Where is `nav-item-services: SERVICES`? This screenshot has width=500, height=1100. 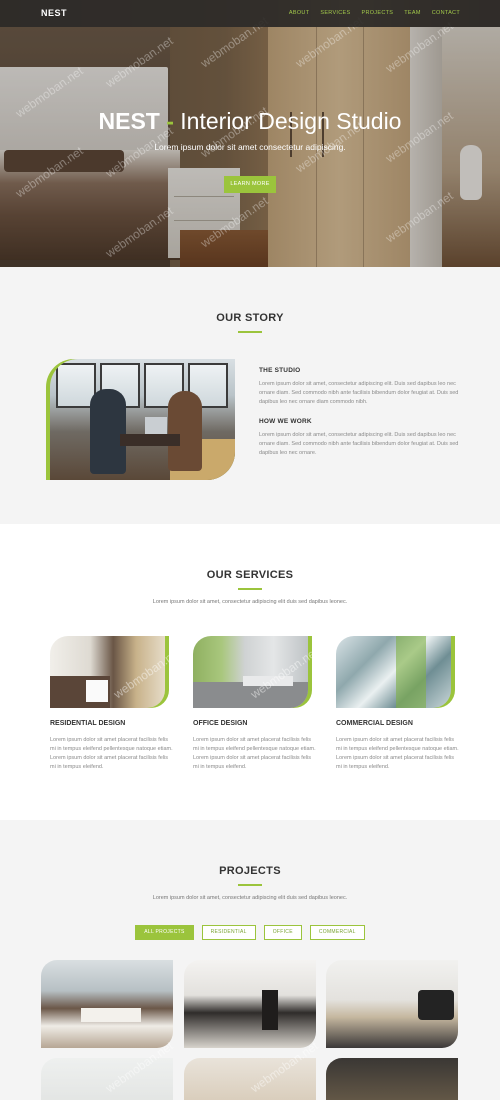
nav-item-services: SERVICES is located at coordinates (335, 13).